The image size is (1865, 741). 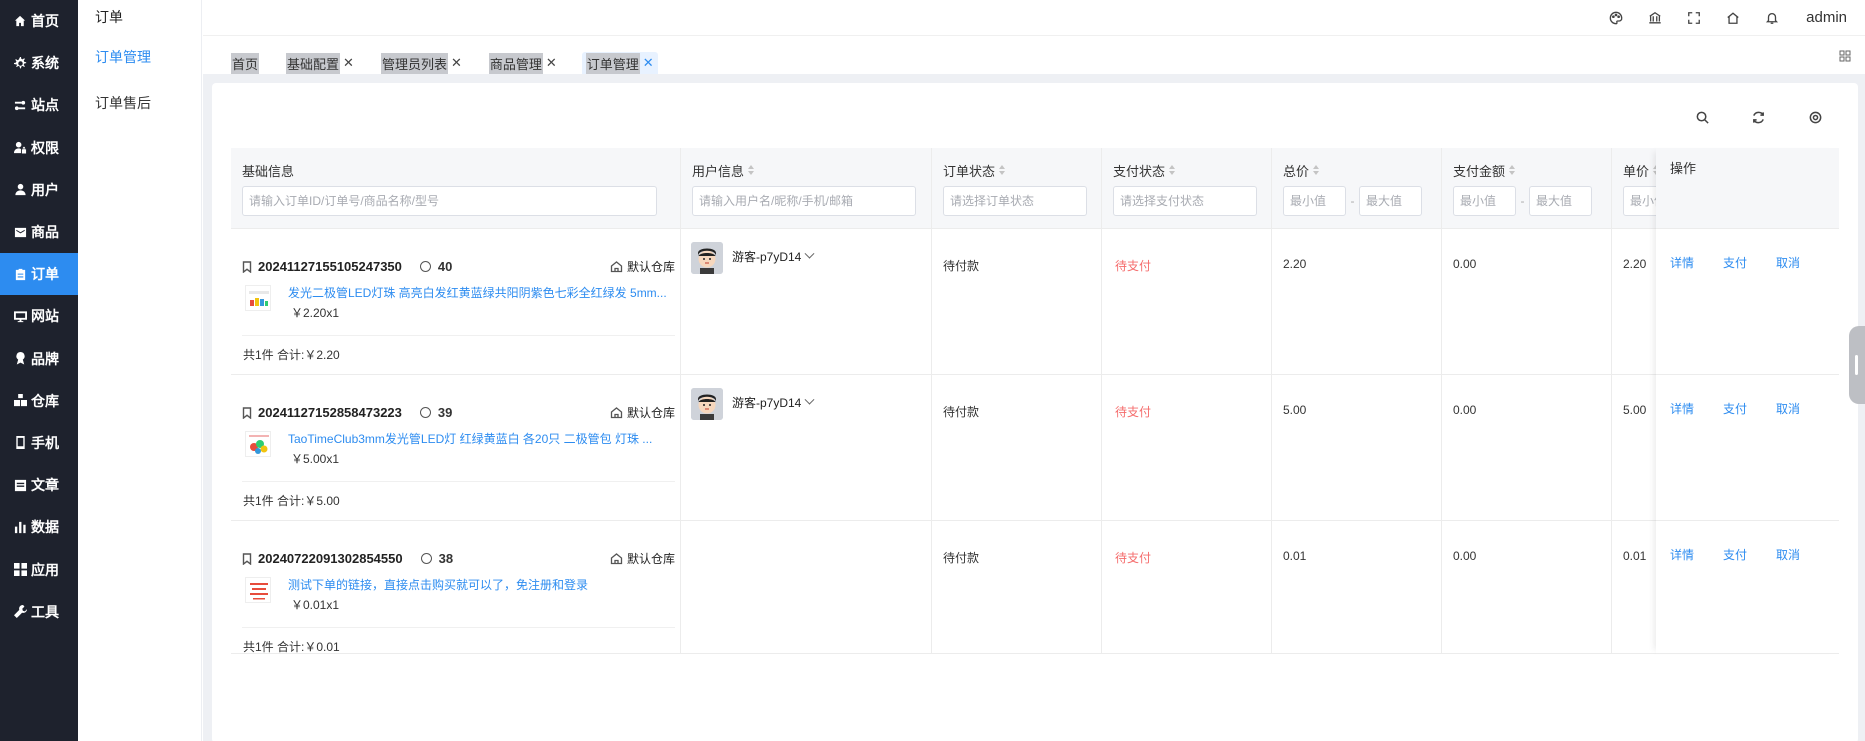 I want to click on col-paid: 支付金额 -, so click(x=1527, y=188).